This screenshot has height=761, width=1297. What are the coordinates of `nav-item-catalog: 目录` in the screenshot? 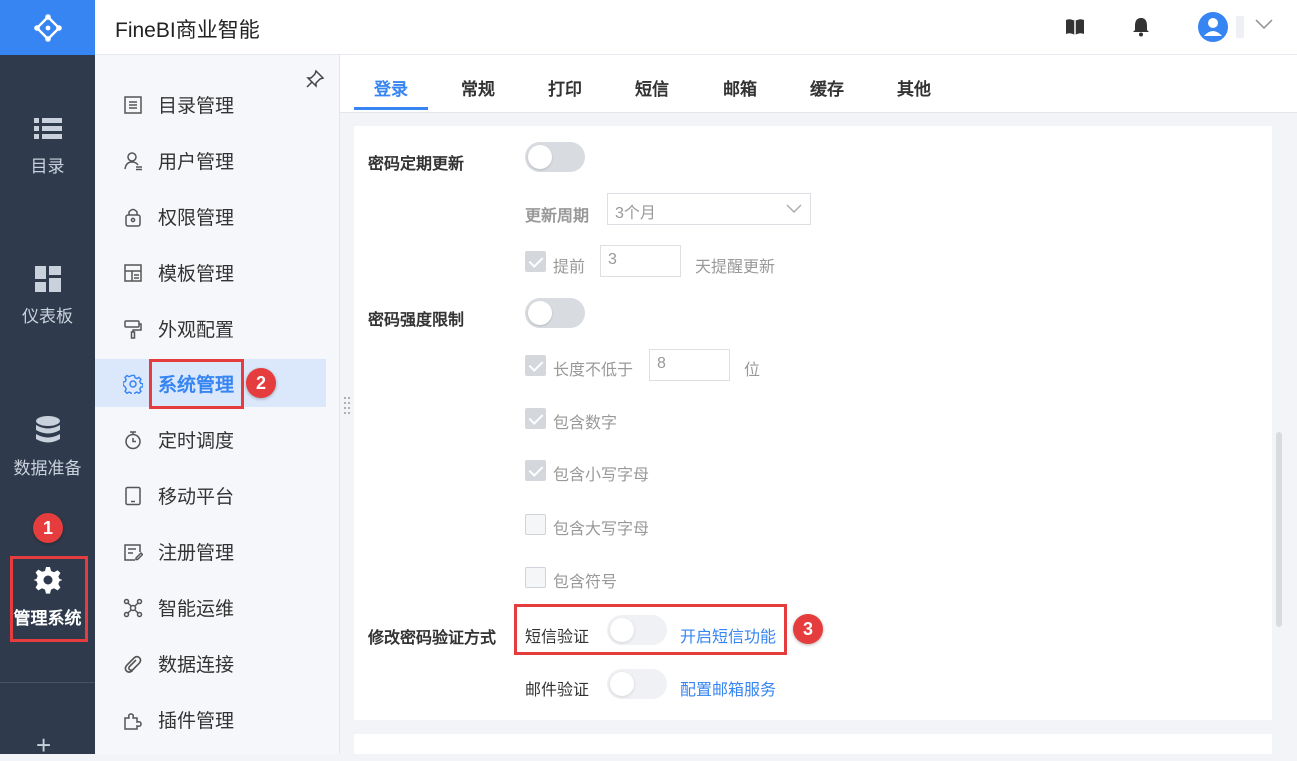 It's located at (47, 146).